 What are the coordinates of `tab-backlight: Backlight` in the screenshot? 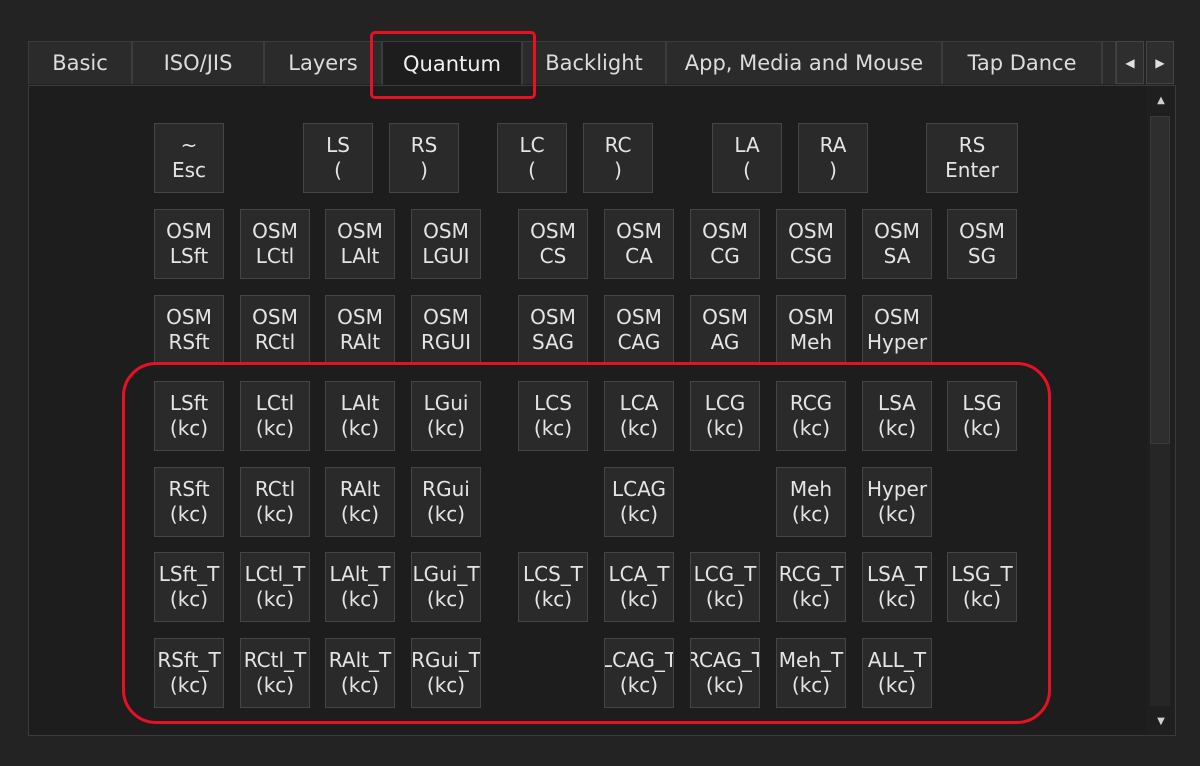 It's located at (594, 62).